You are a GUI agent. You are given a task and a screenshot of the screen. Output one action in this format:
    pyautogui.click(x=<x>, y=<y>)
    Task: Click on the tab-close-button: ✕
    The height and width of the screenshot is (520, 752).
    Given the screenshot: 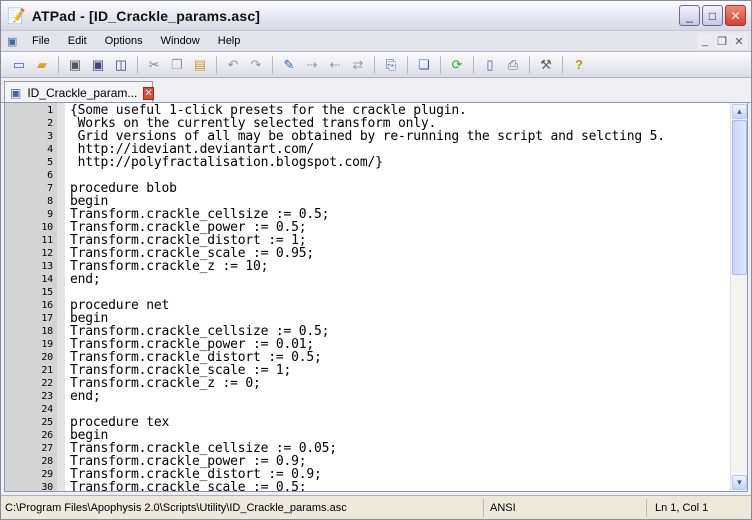 What is the action you would take?
    pyautogui.click(x=148, y=93)
    